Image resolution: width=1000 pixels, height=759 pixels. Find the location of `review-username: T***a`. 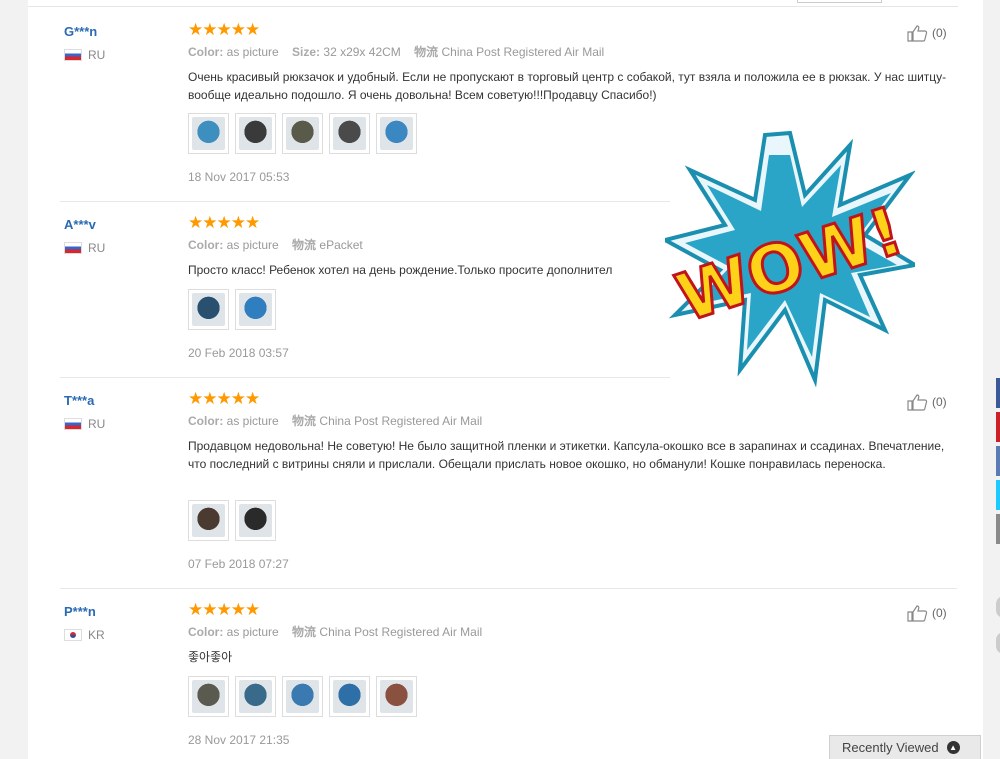

review-username: T***a is located at coordinates (79, 400).